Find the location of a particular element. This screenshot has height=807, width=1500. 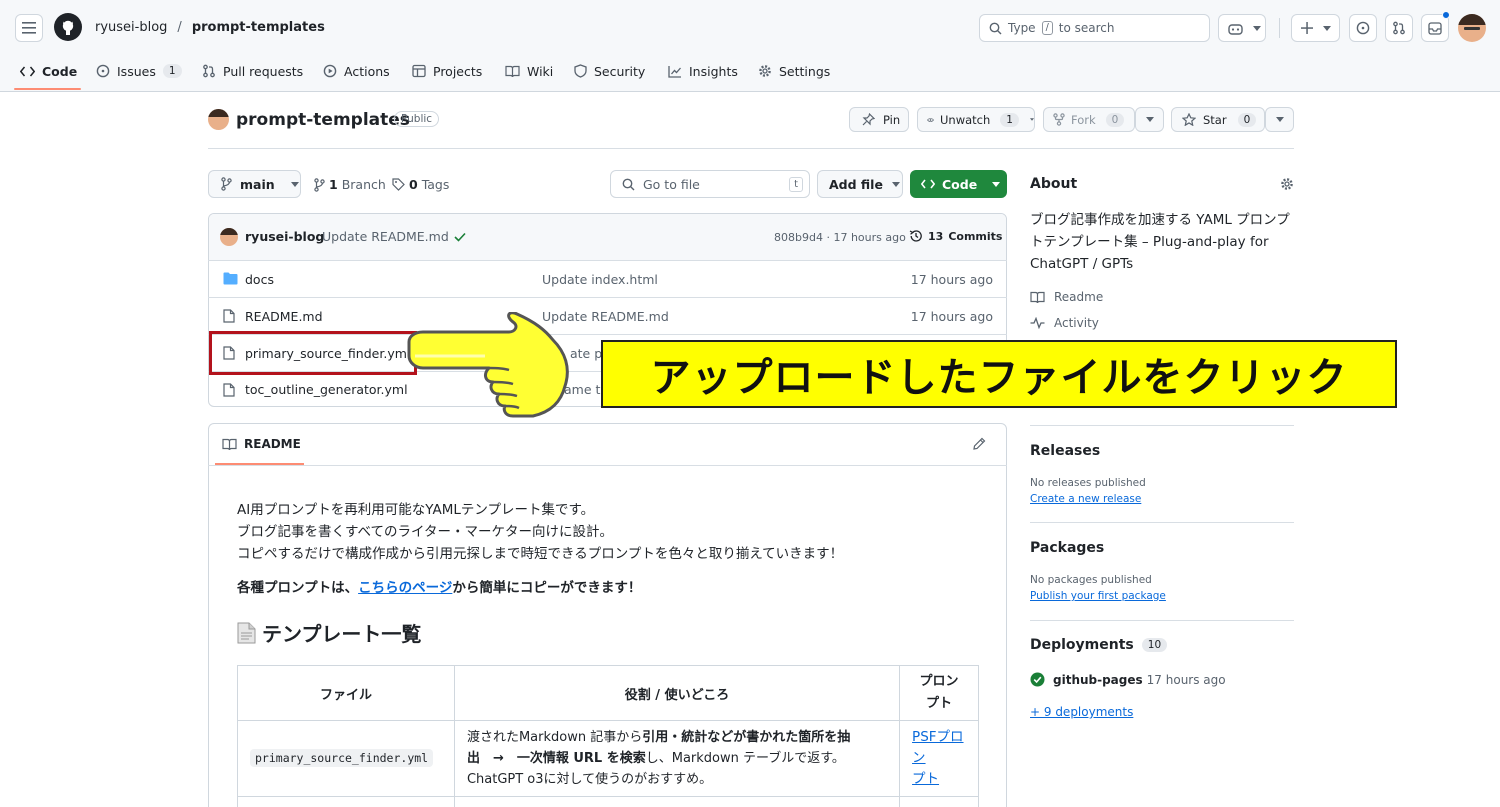

pencil-icon is located at coordinates (979, 443).